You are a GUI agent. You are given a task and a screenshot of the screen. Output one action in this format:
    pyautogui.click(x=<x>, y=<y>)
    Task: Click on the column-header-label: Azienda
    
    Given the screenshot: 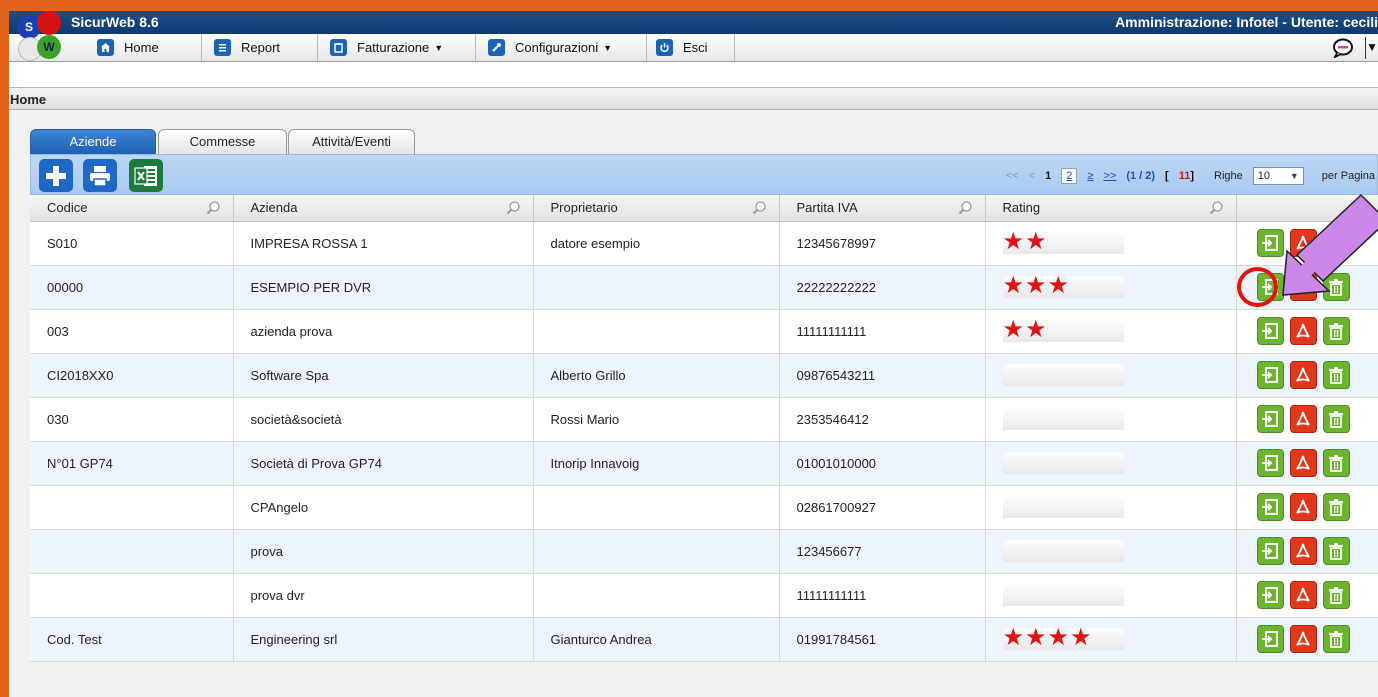 What is the action you would take?
    pyautogui.click(x=274, y=208)
    